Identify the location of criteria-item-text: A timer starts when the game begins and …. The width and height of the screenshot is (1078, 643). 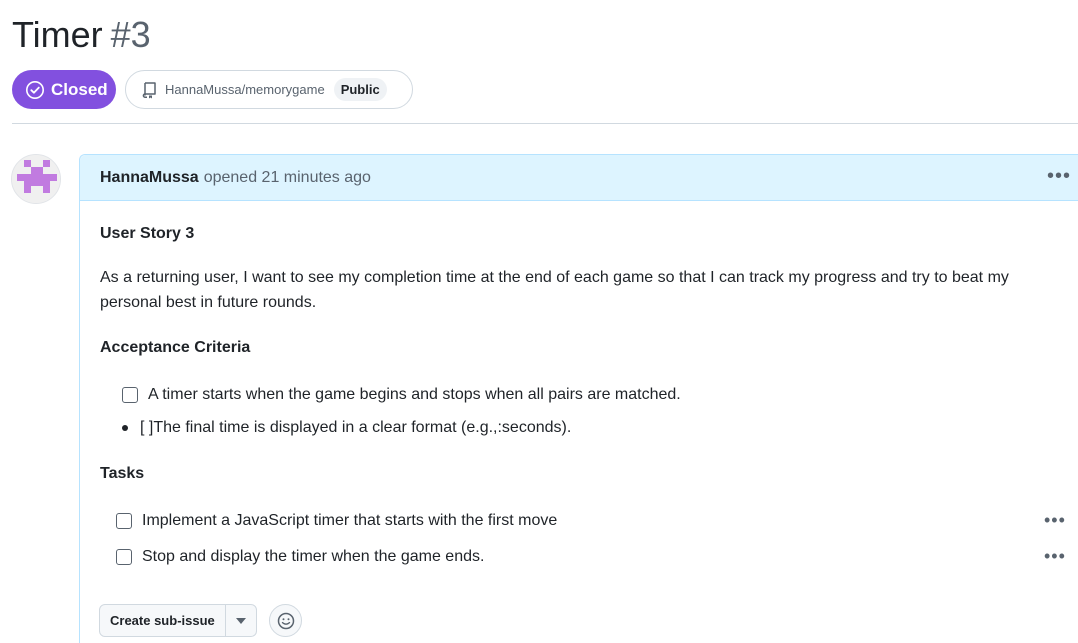
(414, 394).